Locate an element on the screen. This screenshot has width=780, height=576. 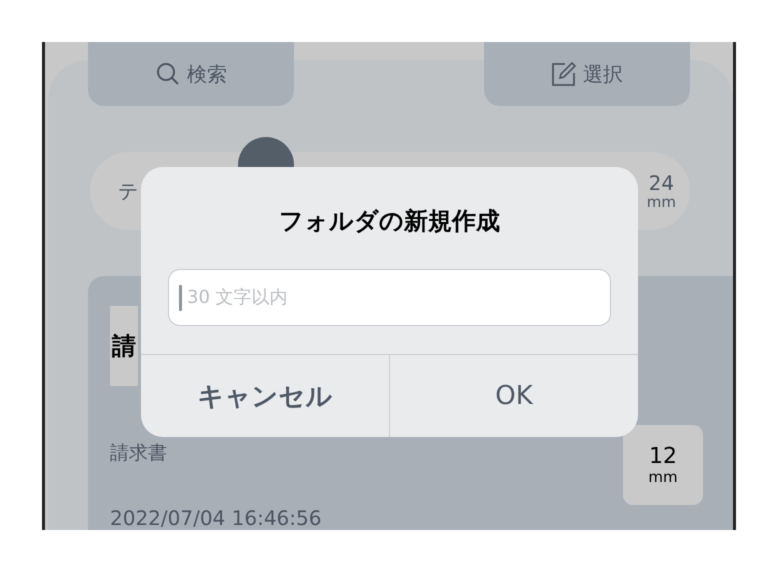
label-preview: 請 is located at coordinates (124, 346).